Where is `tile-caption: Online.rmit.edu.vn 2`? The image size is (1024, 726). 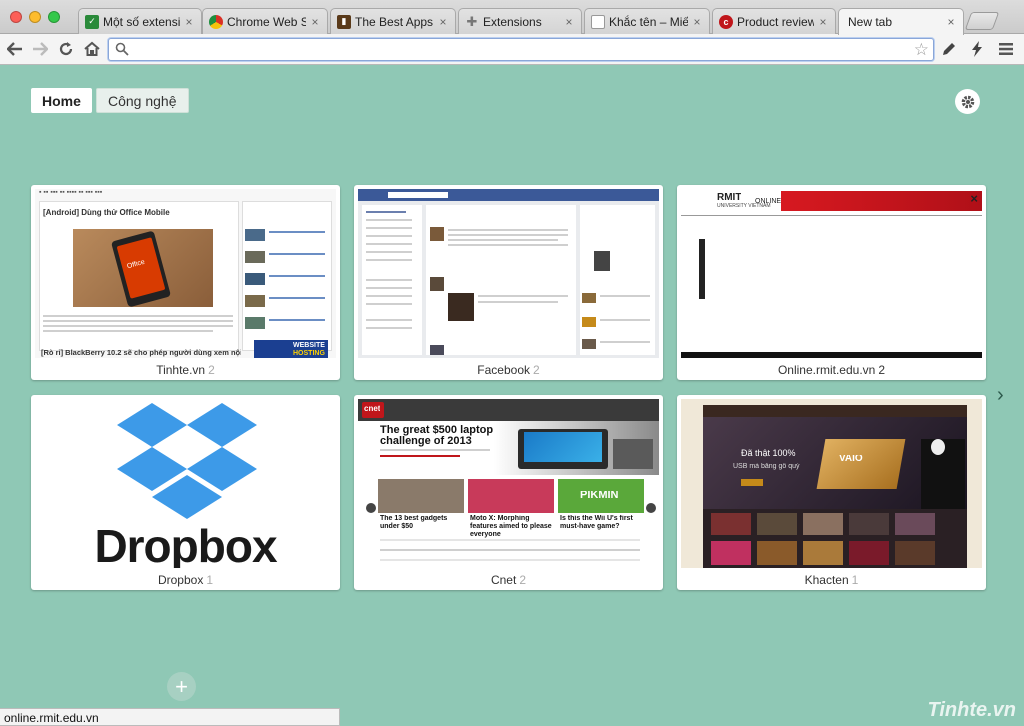
tile-caption: Online.rmit.edu.vn 2 is located at coordinates (831, 370).